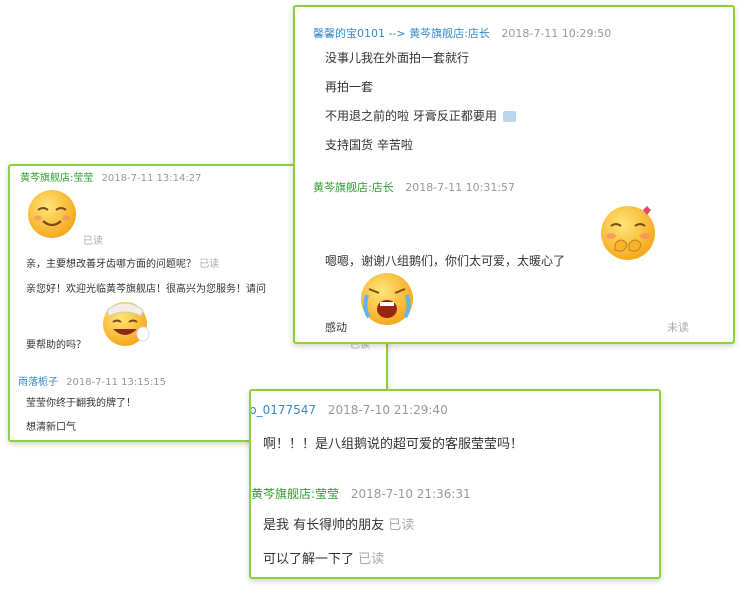 Image resolution: width=752 pixels, height=599 pixels. I want to click on chat-message: 支持国货 辛苦啦, so click(369, 145).